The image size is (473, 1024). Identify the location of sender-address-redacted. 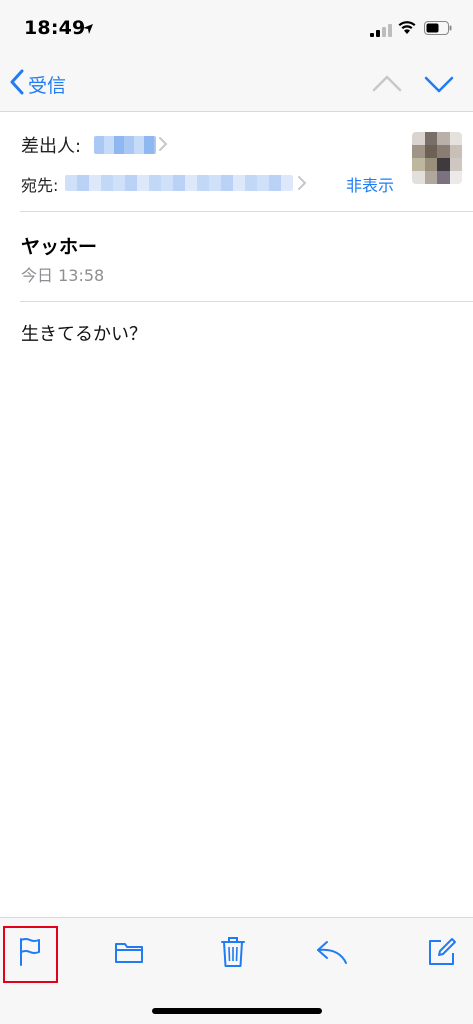
(125, 145).